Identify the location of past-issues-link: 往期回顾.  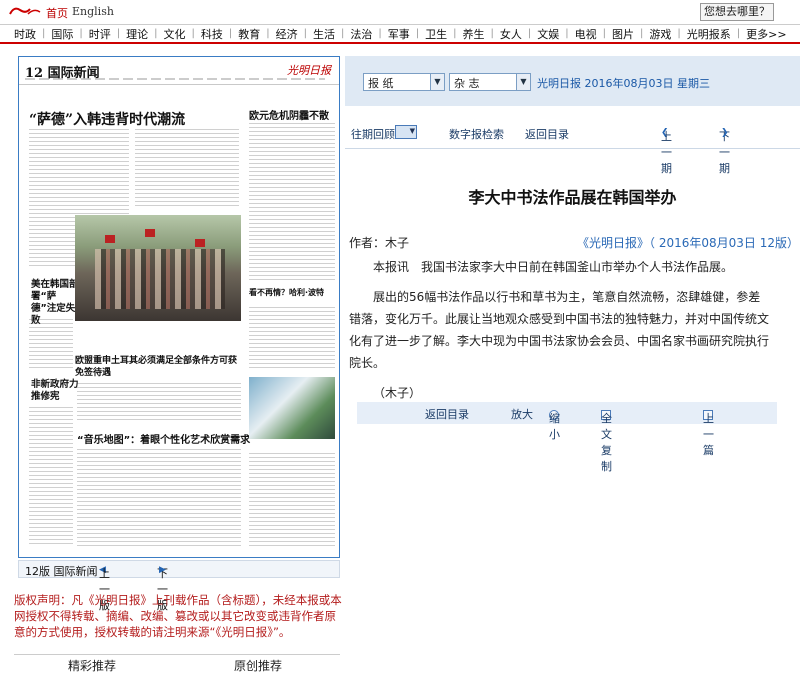
(373, 134).